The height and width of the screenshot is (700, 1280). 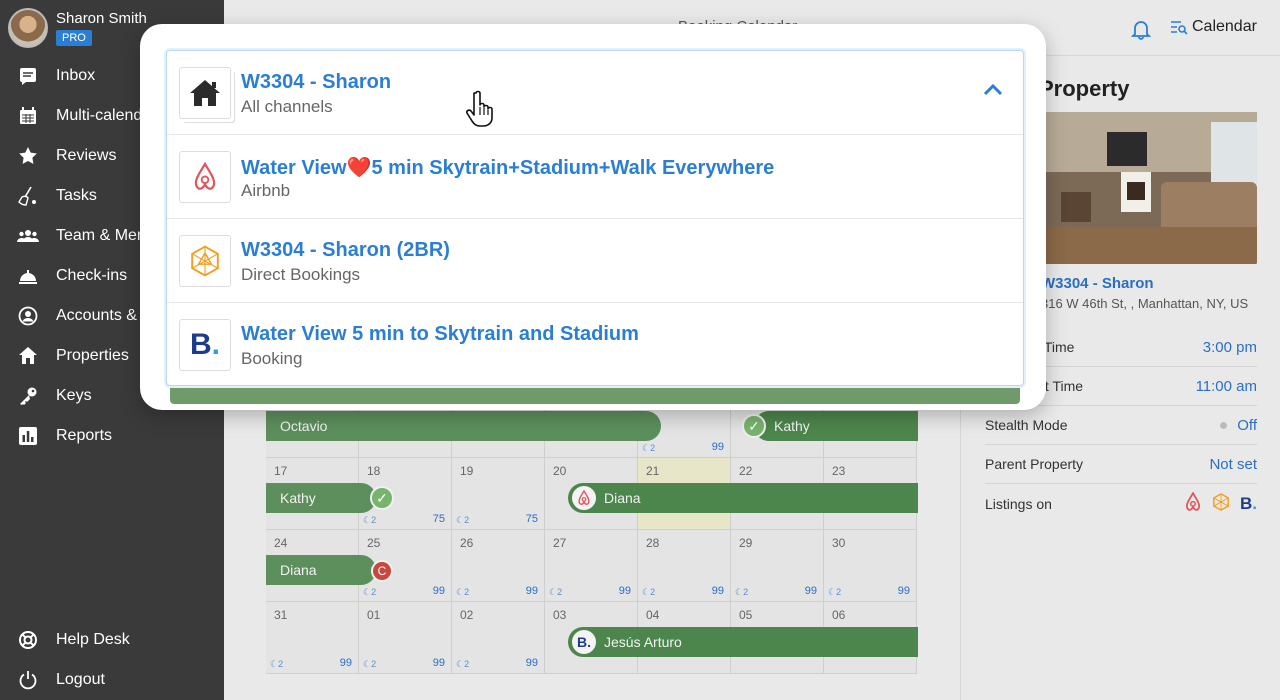 What do you see at coordinates (1179, 27) in the screenshot?
I see `calendar-search-icon` at bounding box center [1179, 27].